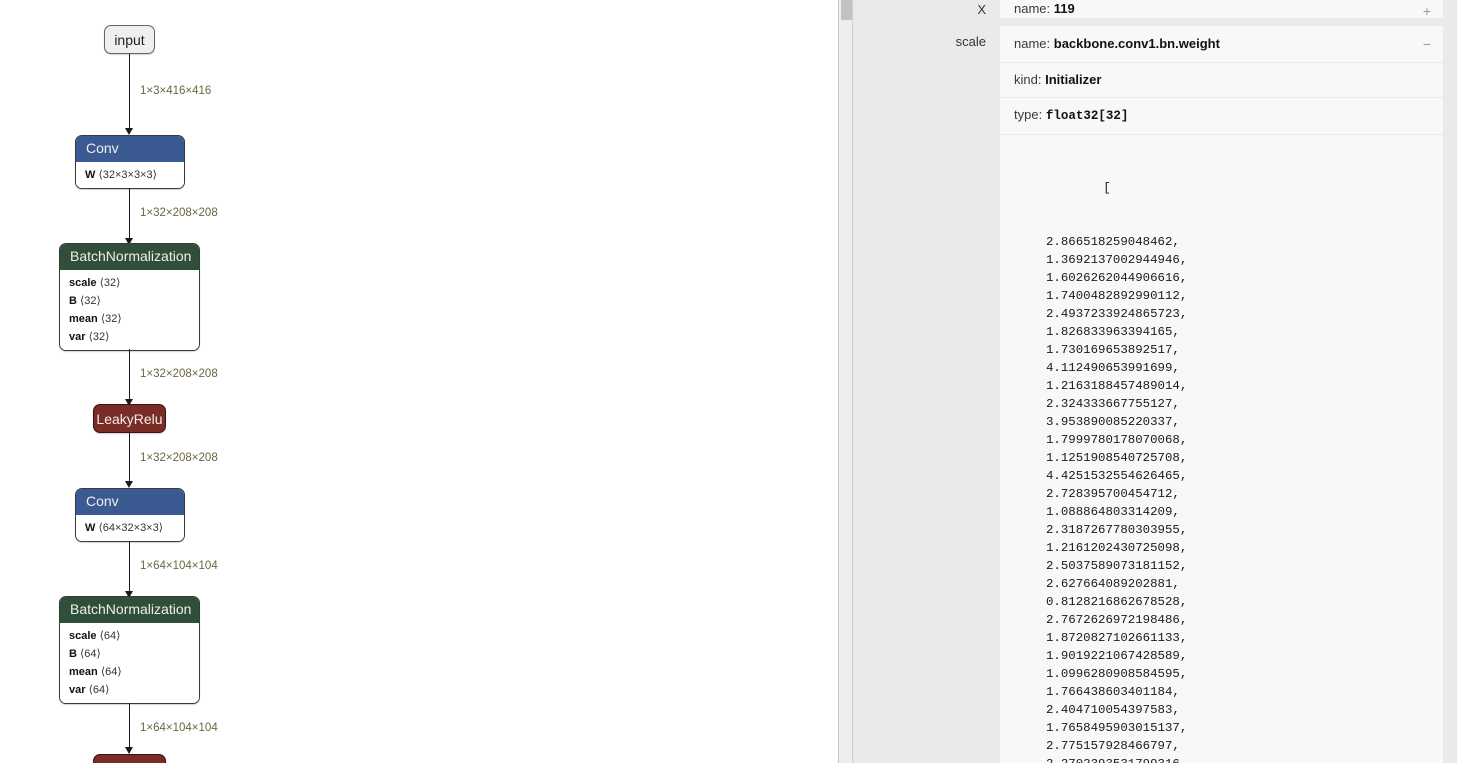 Image resolution: width=1457 pixels, height=763 pixels. I want to click on node-attr: B ⟨32⟩, so click(129, 301).